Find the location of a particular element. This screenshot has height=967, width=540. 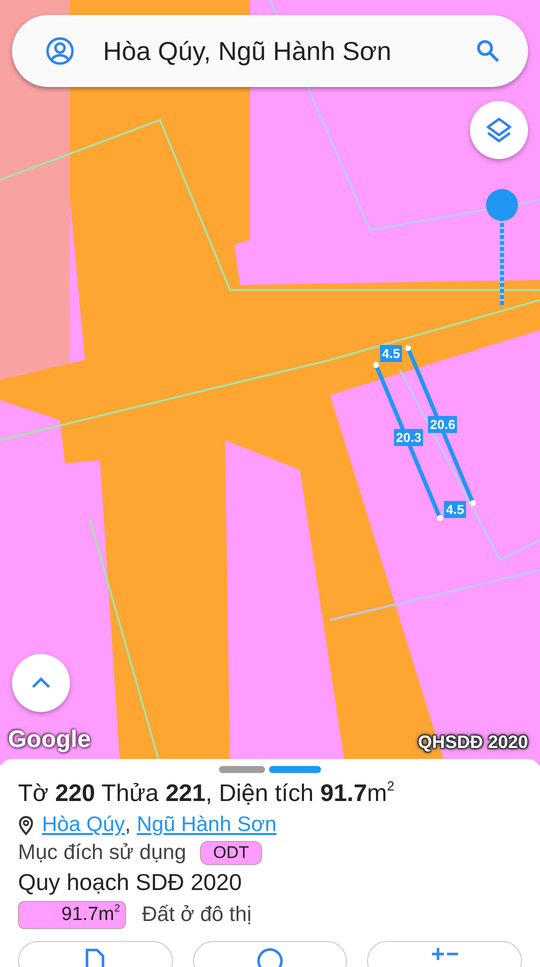

list-icon is located at coordinates (445, 954).